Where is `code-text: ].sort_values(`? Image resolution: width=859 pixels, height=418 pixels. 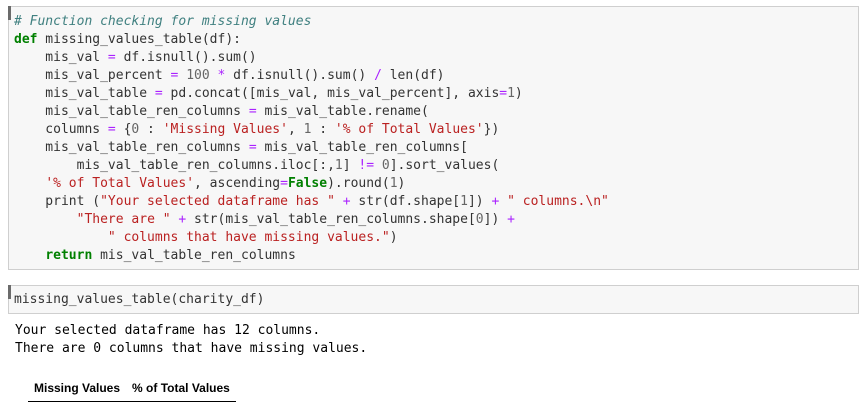
code-text: ].sort_values( is located at coordinates (444, 165).